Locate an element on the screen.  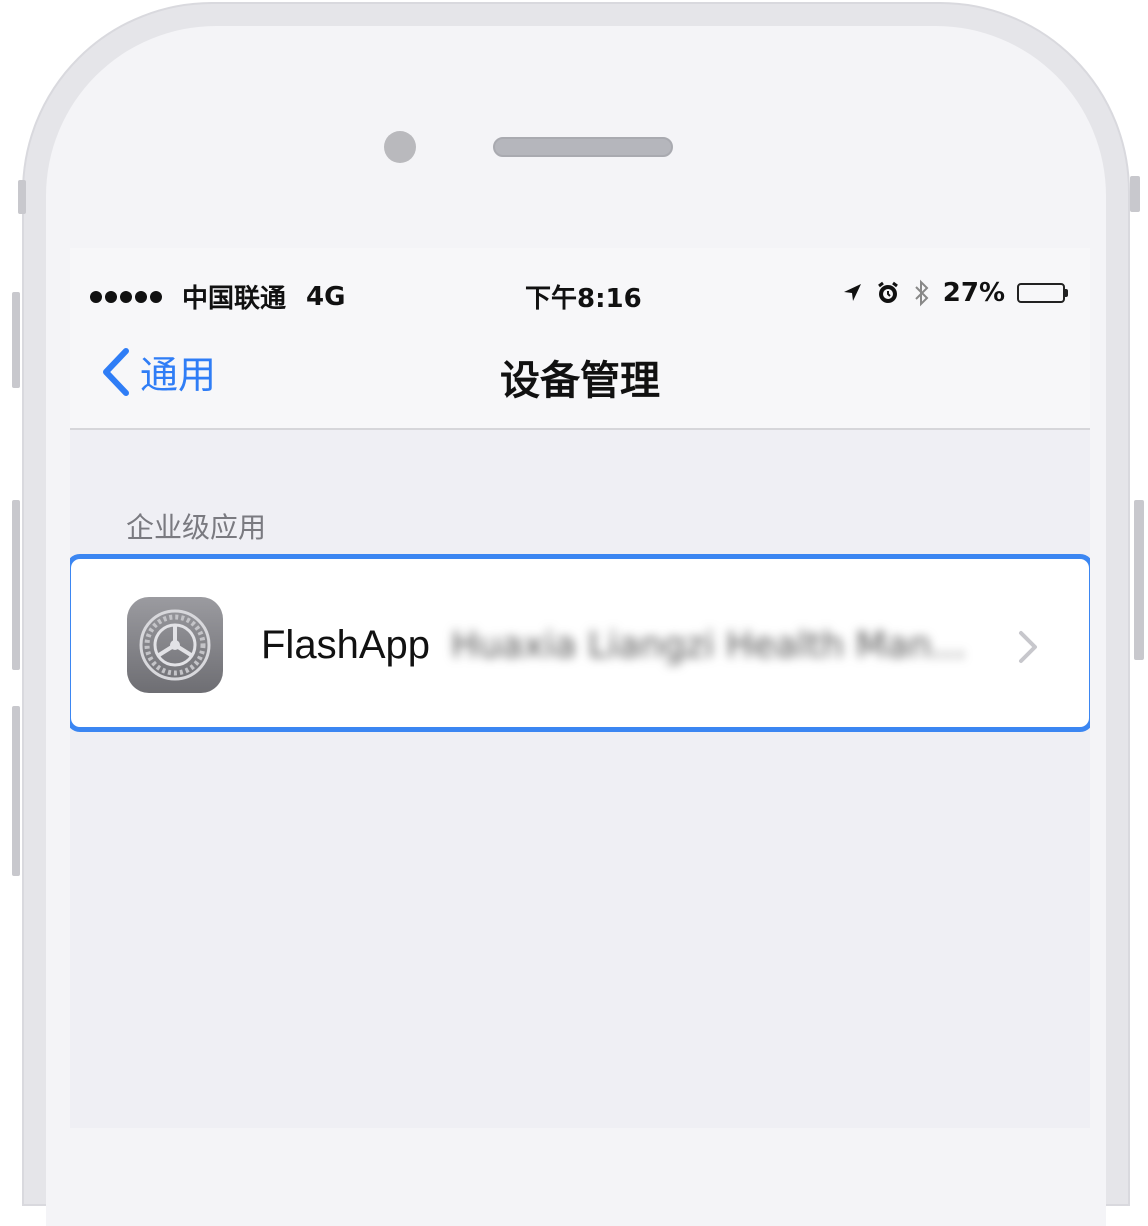
side-button-power is located at coordinates (1135, 194).